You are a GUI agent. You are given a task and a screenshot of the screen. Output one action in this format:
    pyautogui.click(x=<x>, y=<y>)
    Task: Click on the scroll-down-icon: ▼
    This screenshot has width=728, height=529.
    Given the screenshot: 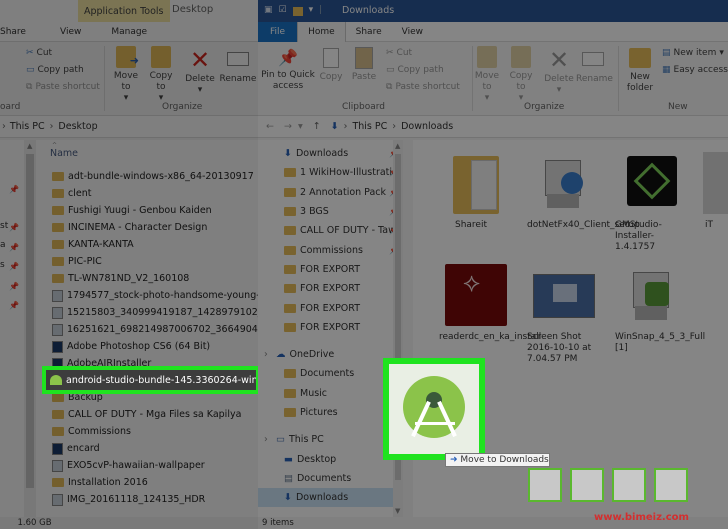 What is the action you would take?
    pyautogui.click(x=397, y=511)
    